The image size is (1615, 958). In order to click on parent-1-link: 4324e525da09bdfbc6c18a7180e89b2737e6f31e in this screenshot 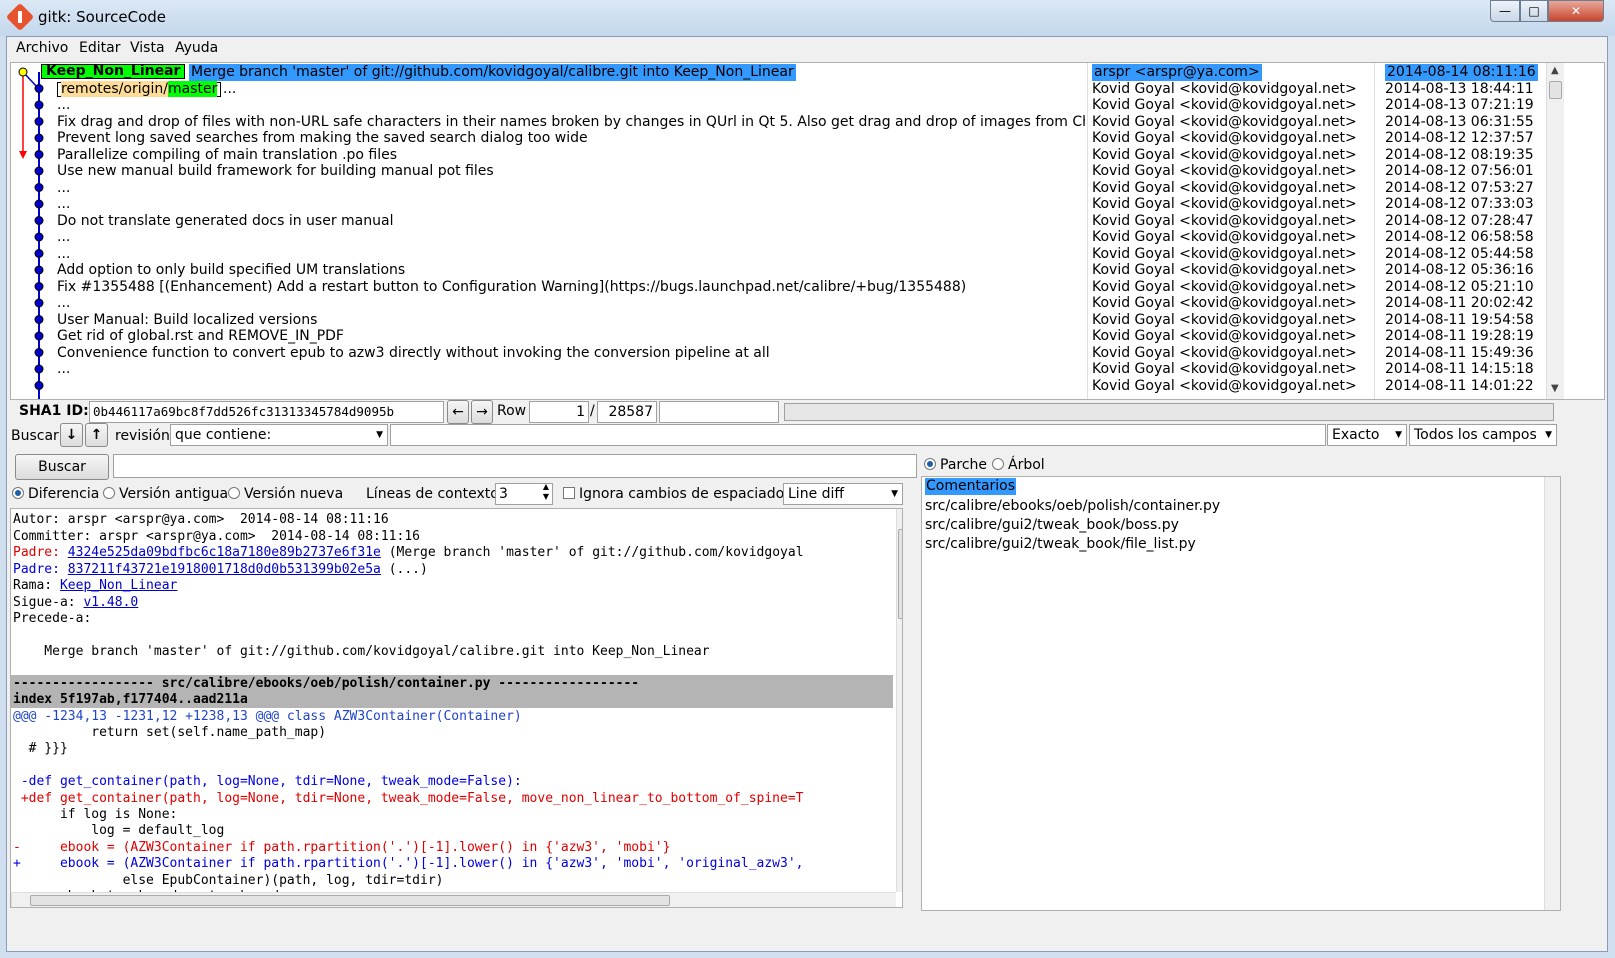, I will do `click(224, 552)`.